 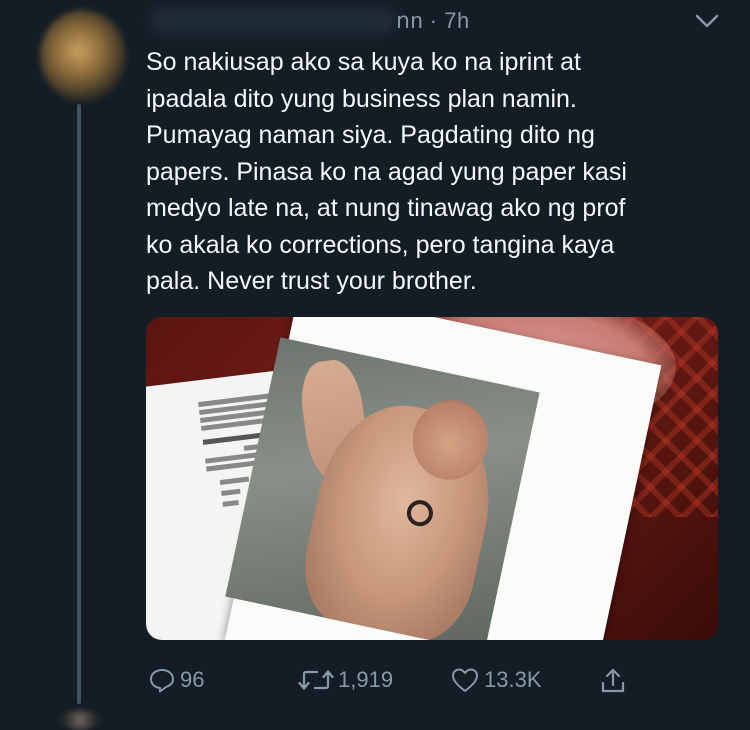 What do you see at coordinates (465, 680) in the screenshot?
I see `heart-icon` at bounding box center [465, 680].